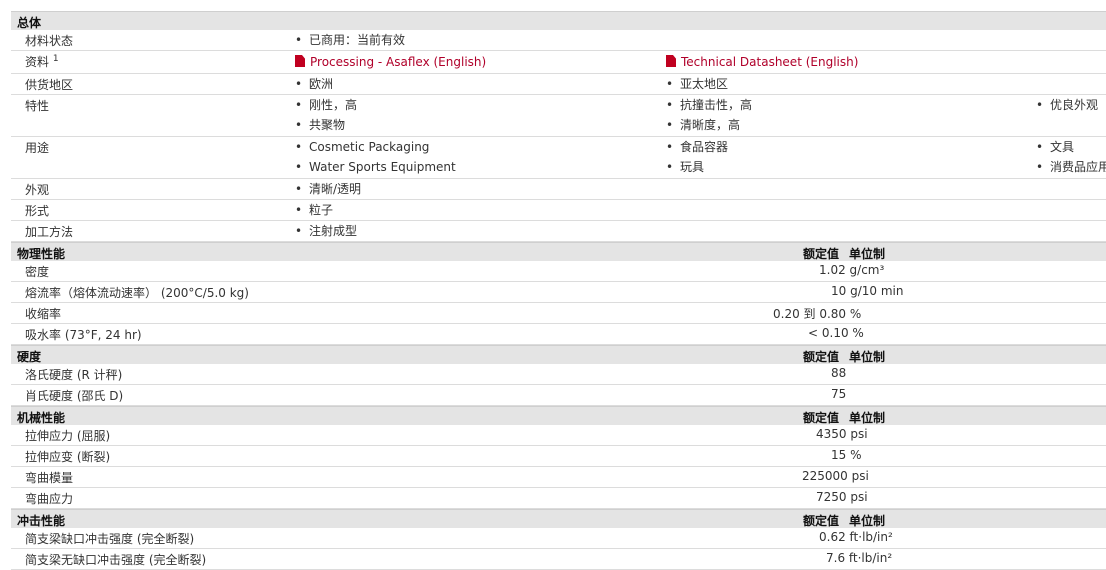 The image size is (1106, 570). What do you see at coordinates (328, 191) in the screenshot?
I see `row-value: 清晰/透明` at bounding box center [328, 191].